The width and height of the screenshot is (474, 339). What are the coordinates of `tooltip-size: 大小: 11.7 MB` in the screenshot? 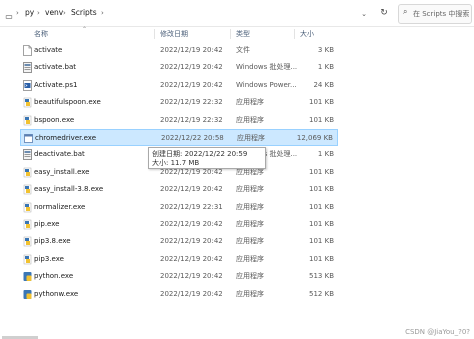 It's located at (176, 163).